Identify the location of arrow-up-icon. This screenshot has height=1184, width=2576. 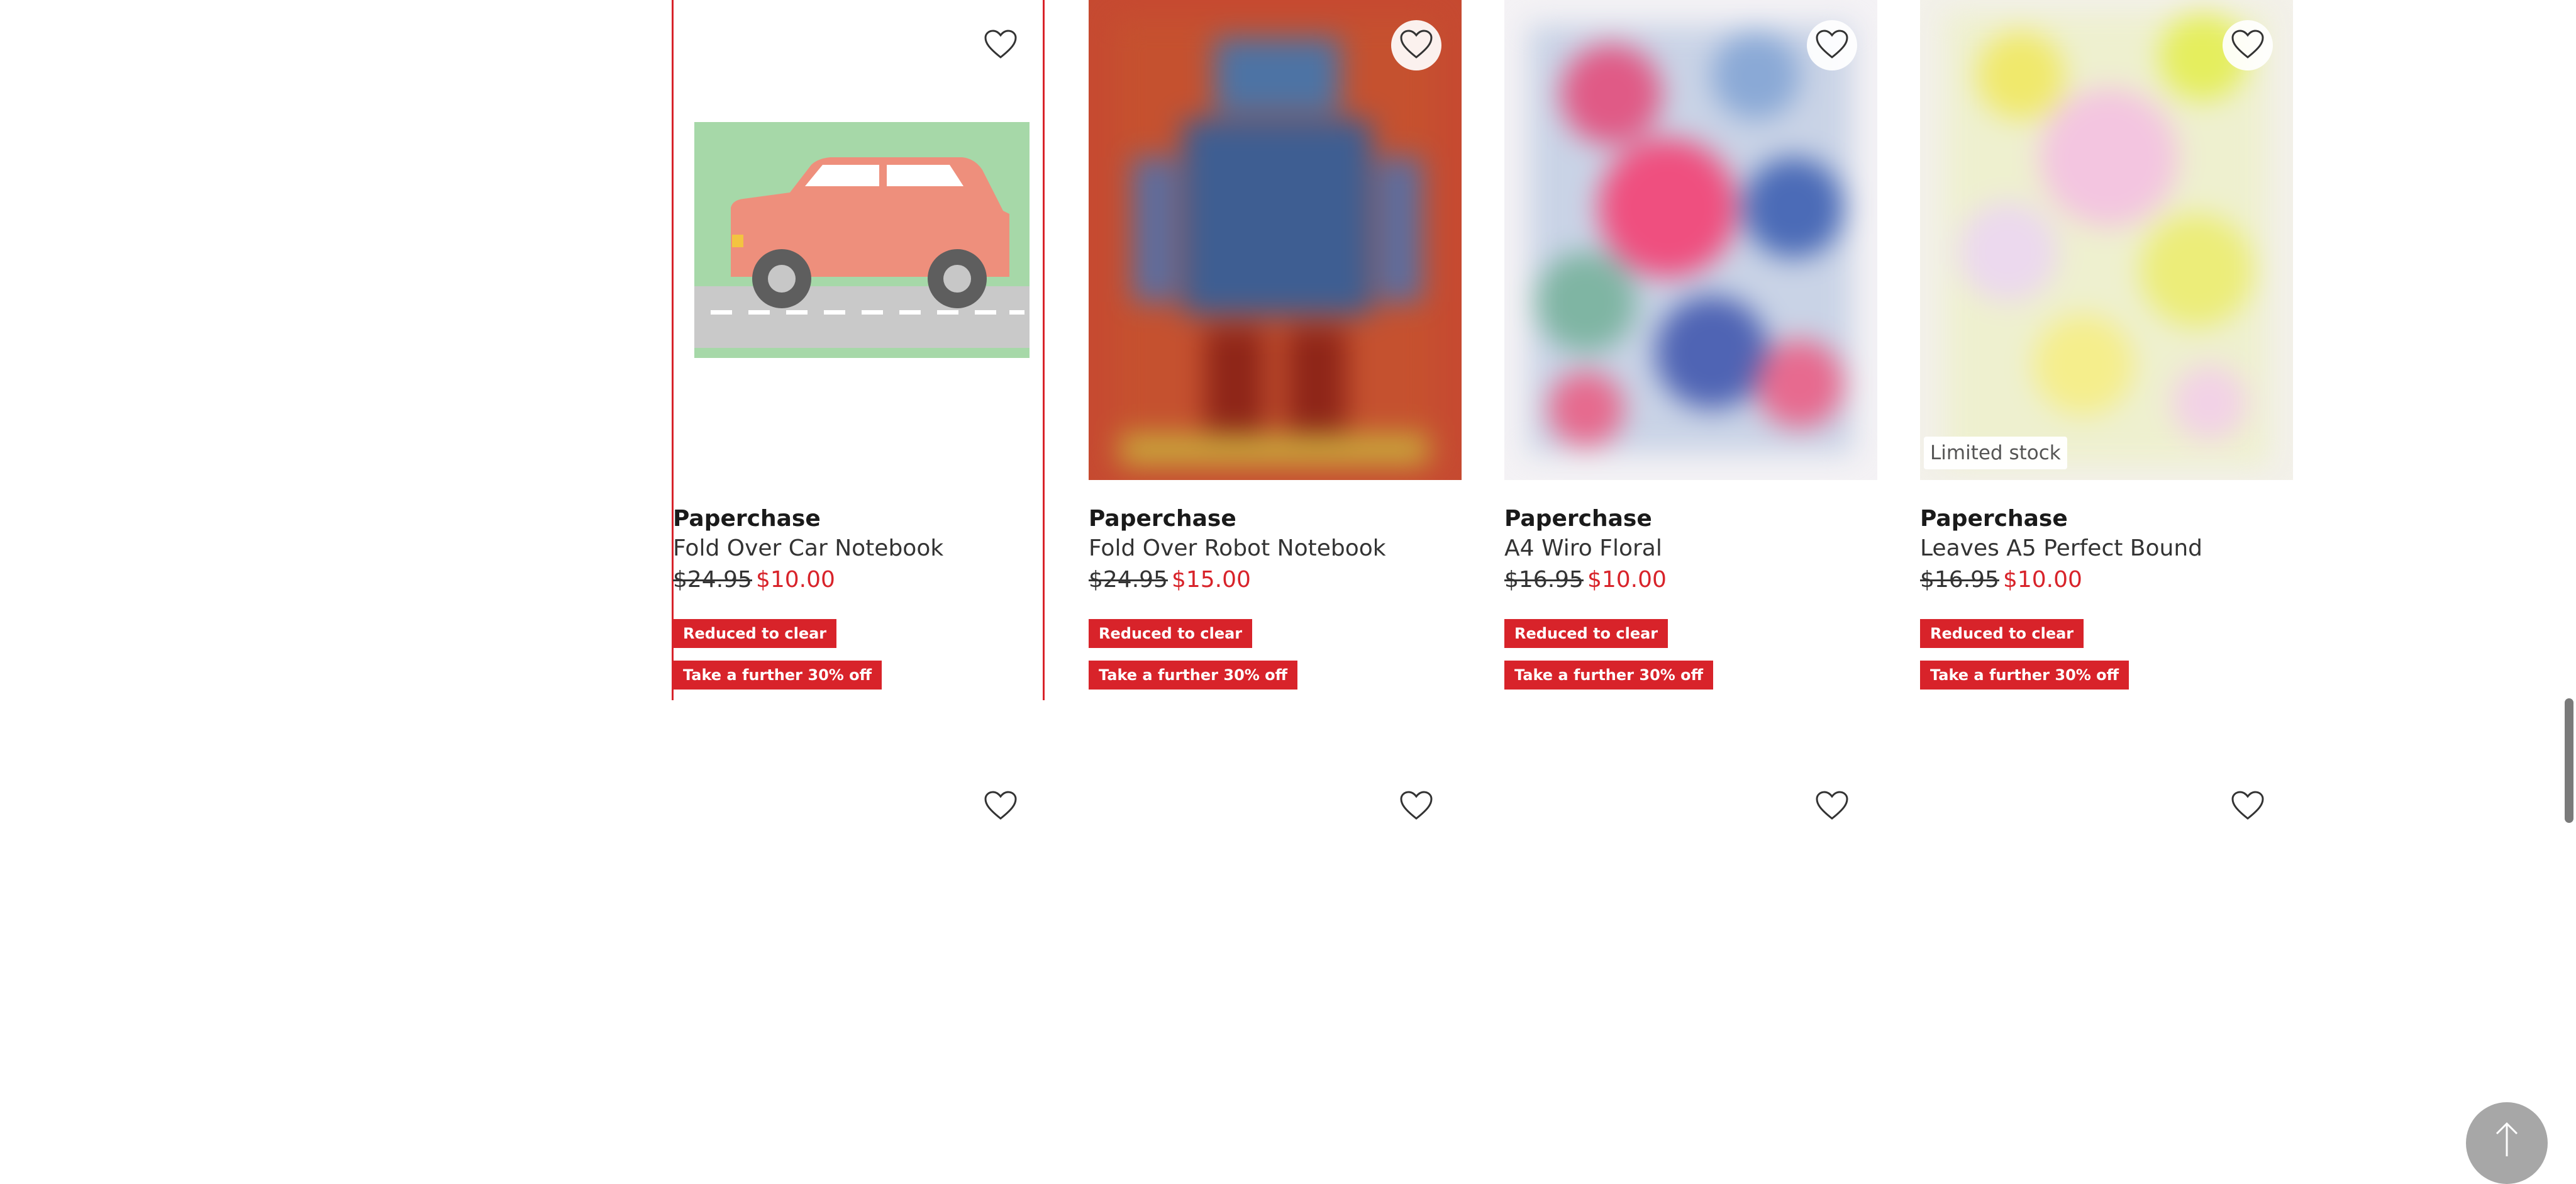
(2506, 1131).